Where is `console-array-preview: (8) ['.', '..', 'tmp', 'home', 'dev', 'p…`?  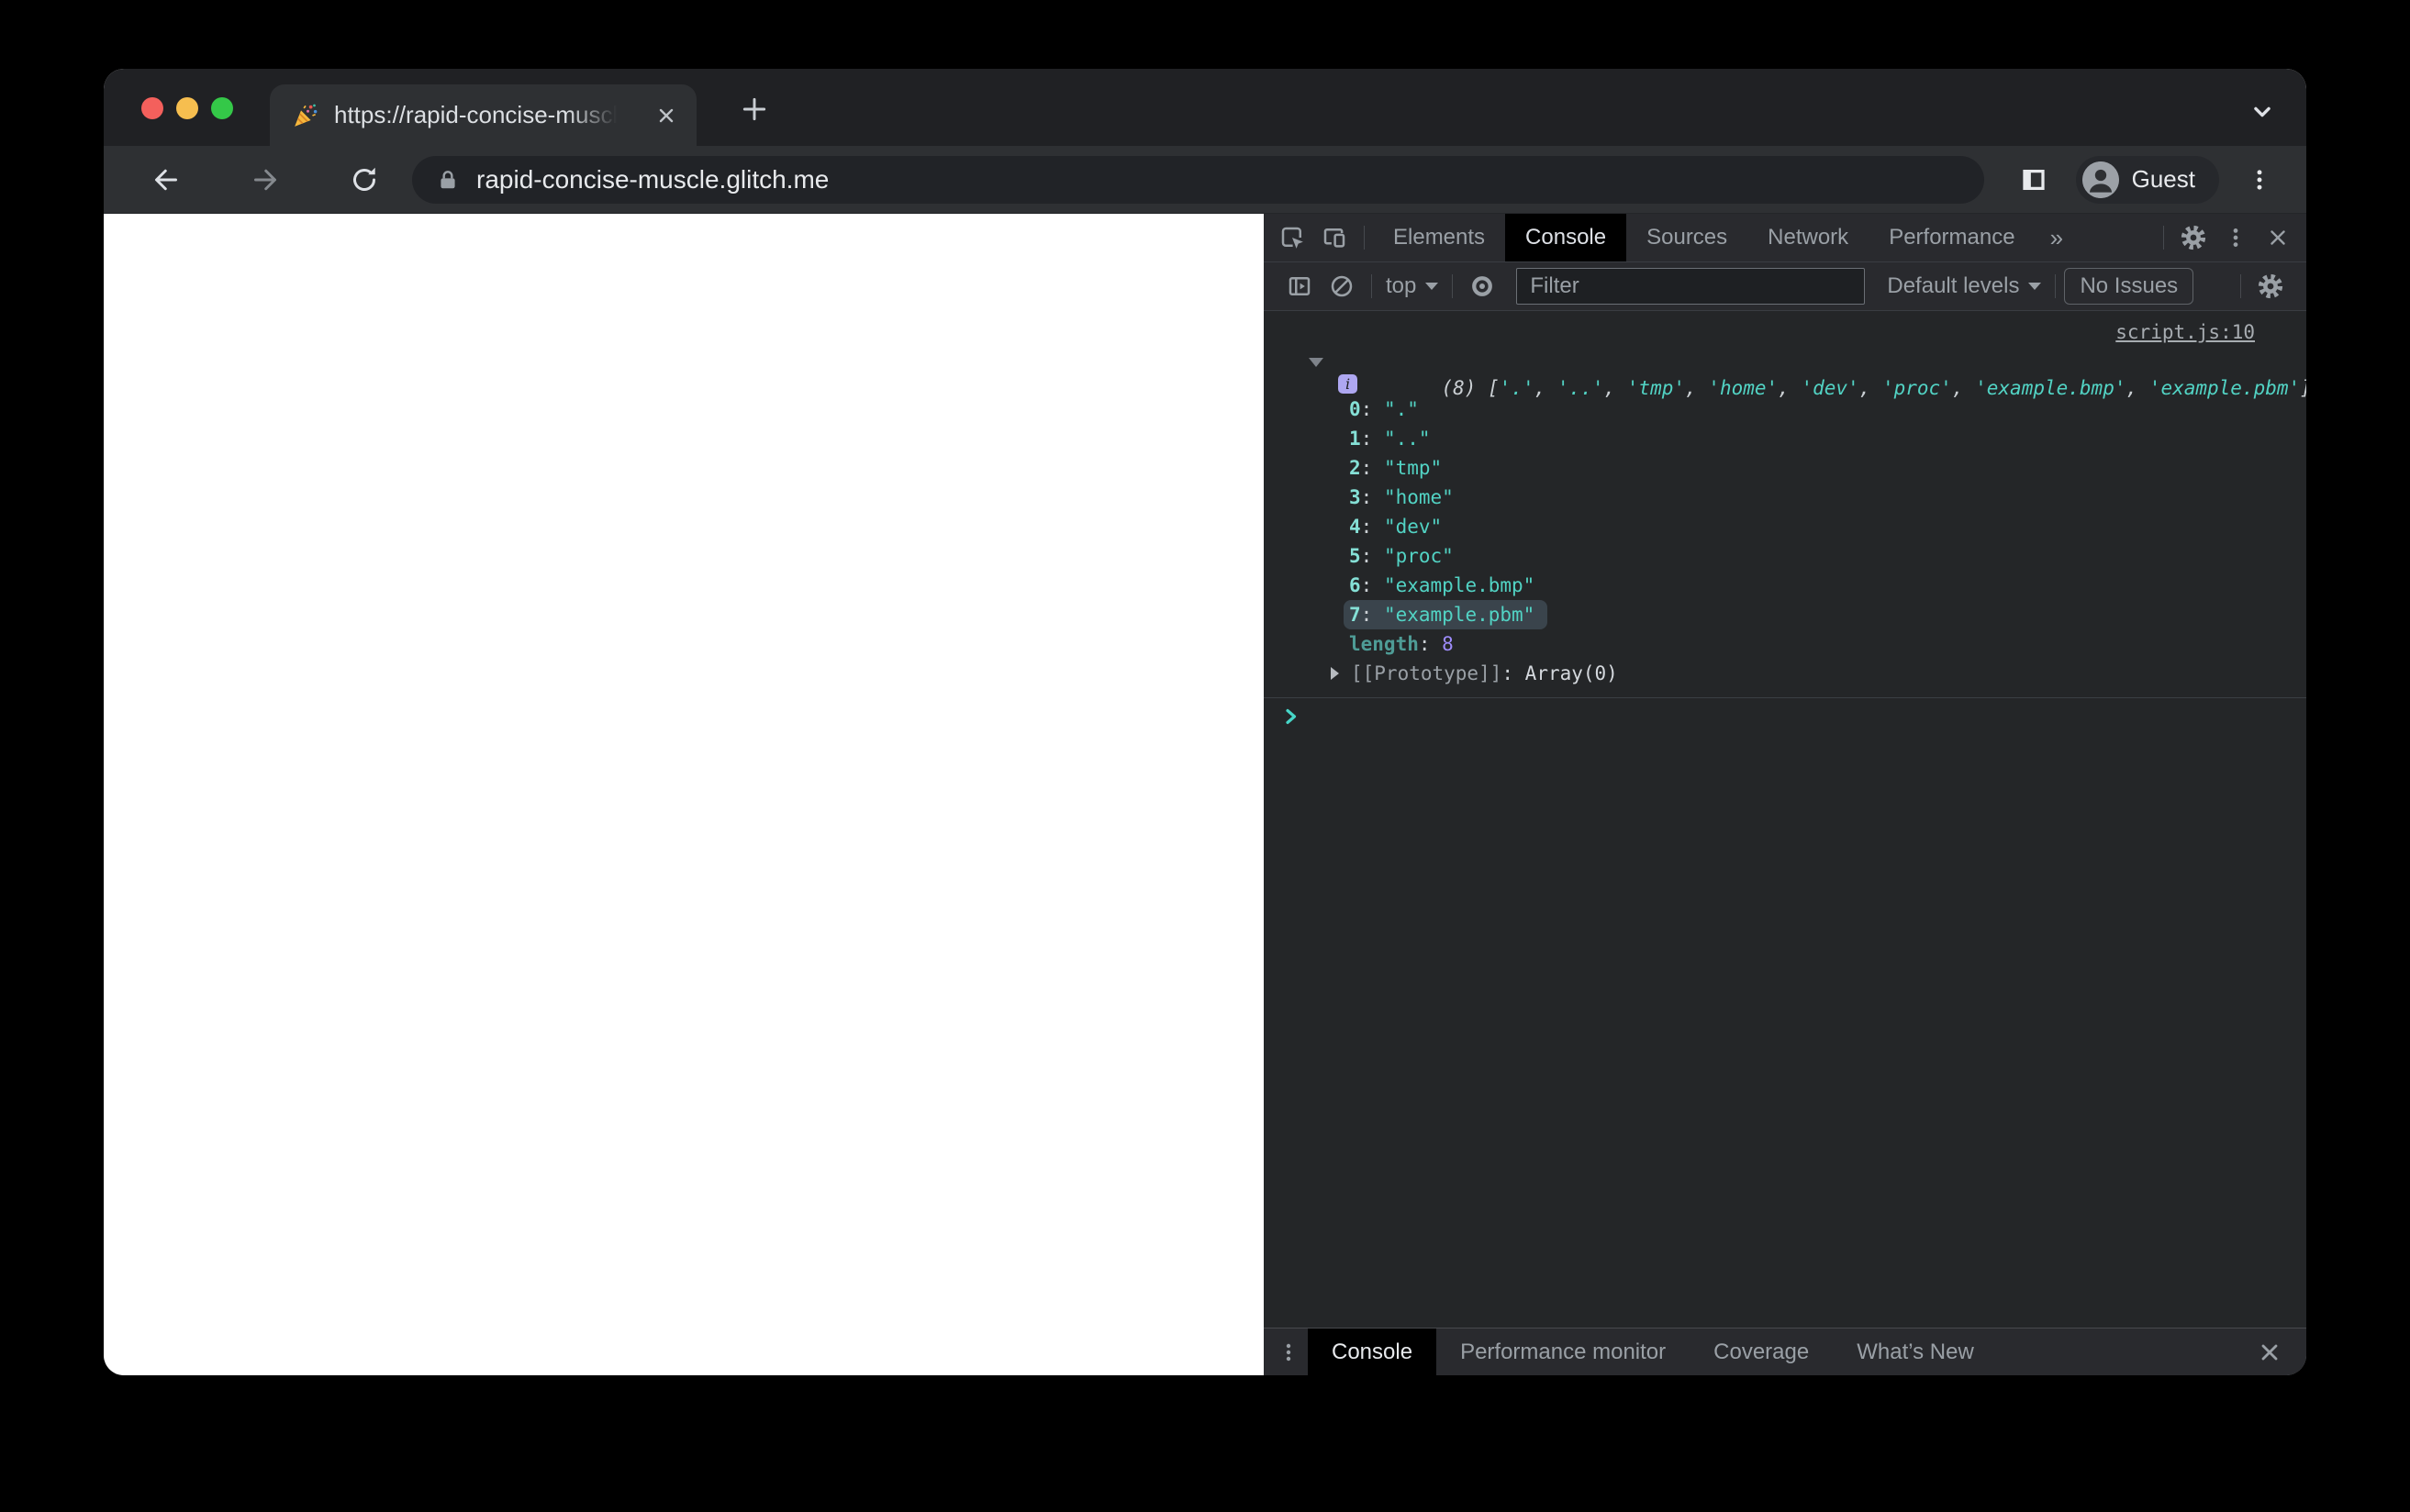 console-array-preview: (8) ['.', '..', 'tmp', 'home', 'dev', 'p… is located at coordinates (1785, 373).